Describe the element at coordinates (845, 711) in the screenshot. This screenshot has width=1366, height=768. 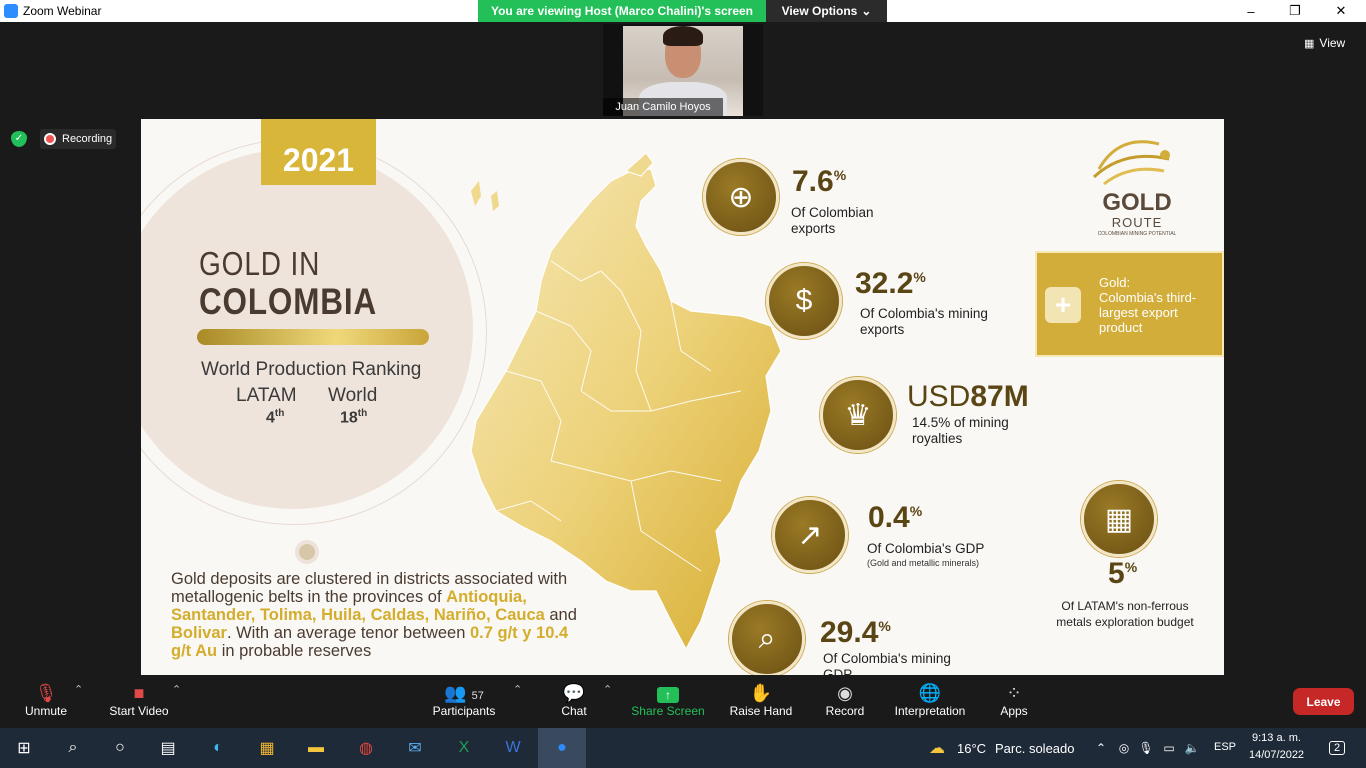
I see `record-label: Record` at that location.